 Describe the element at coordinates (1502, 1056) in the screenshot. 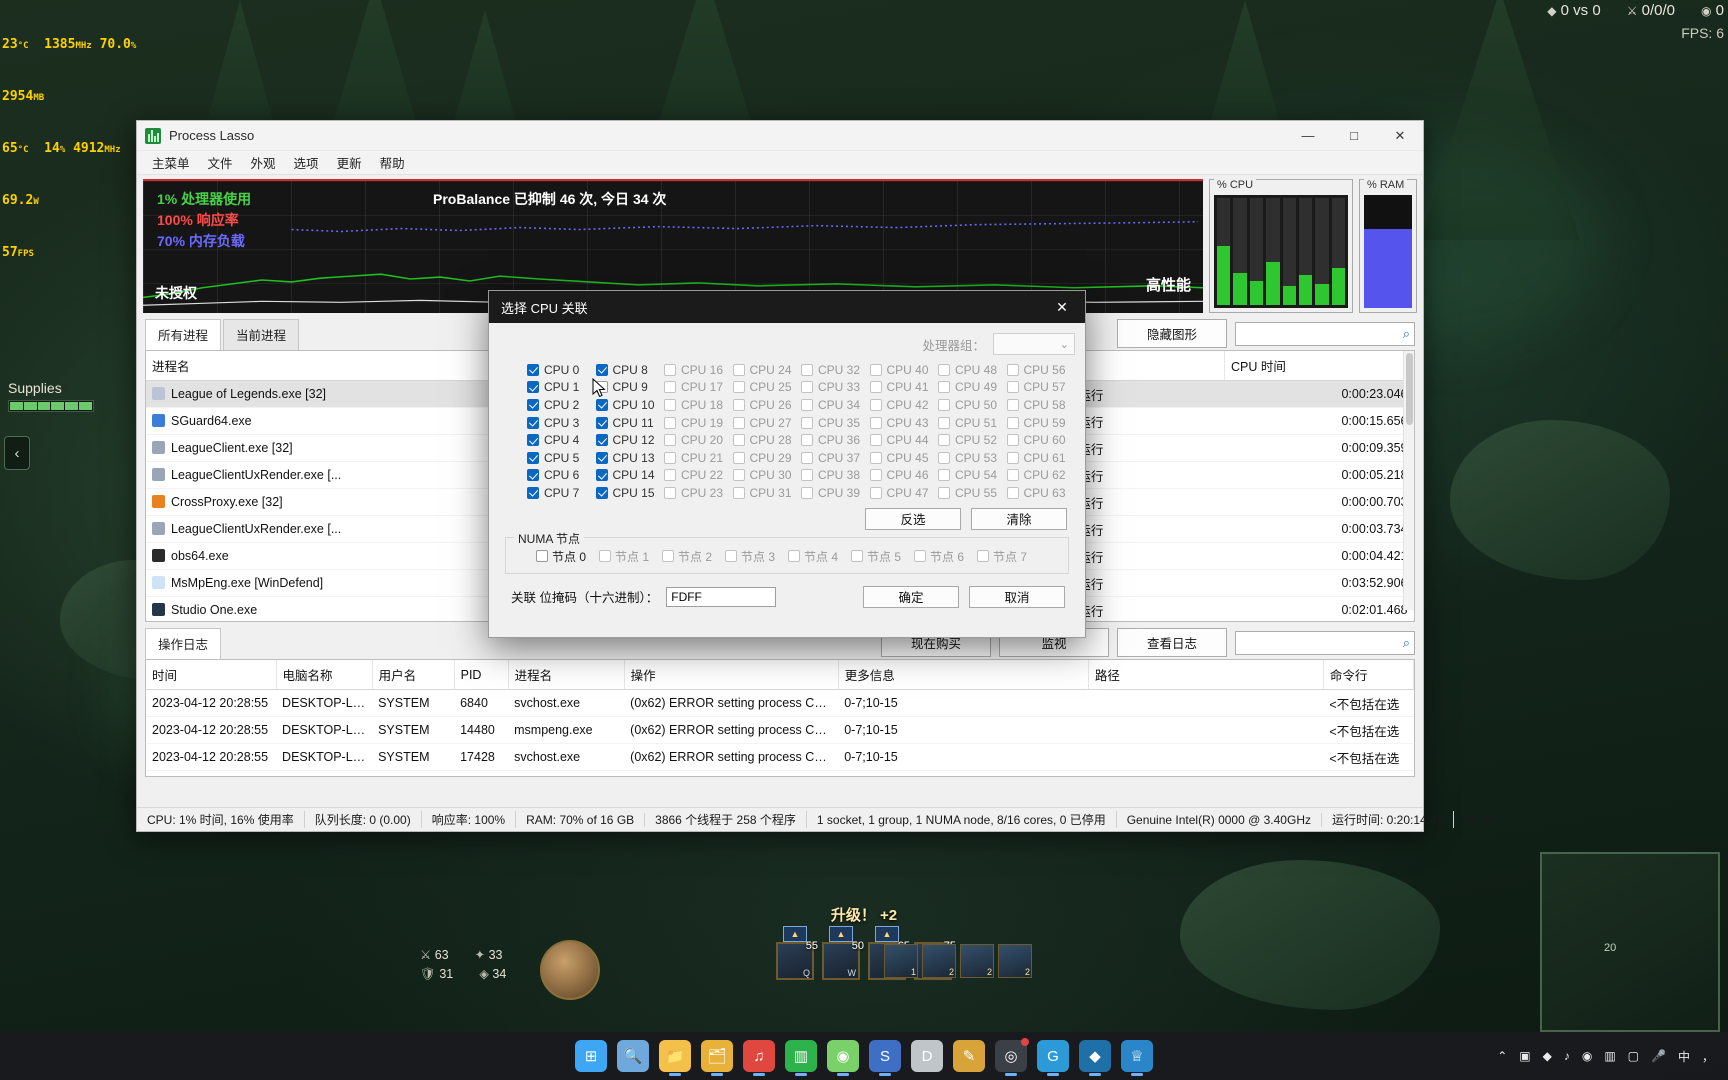

I see `tray-chevron-up-icon: ⌃` at that location.